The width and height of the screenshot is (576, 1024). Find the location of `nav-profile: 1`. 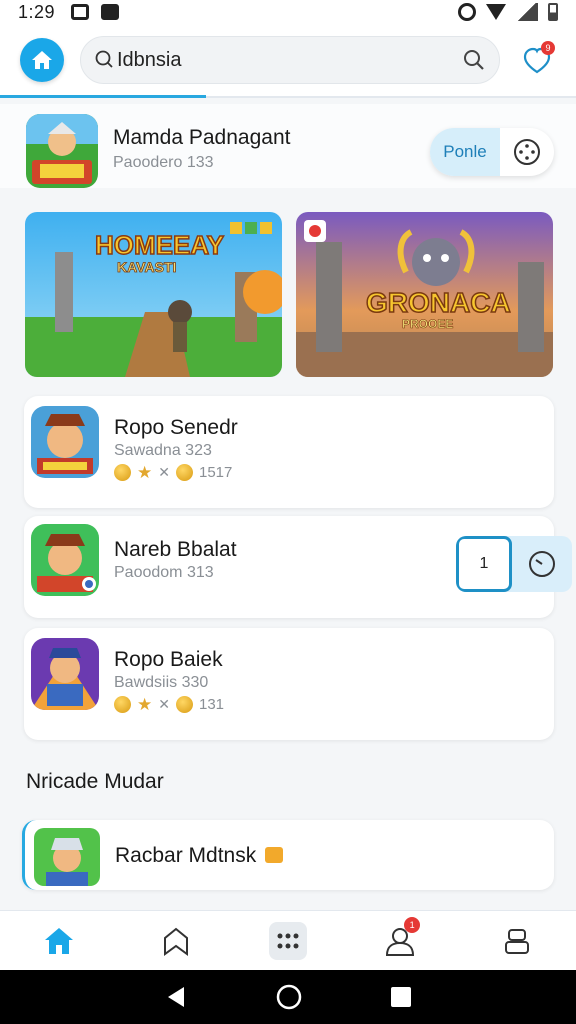

nav-profile: 1 is located at coordinates (400, 940).